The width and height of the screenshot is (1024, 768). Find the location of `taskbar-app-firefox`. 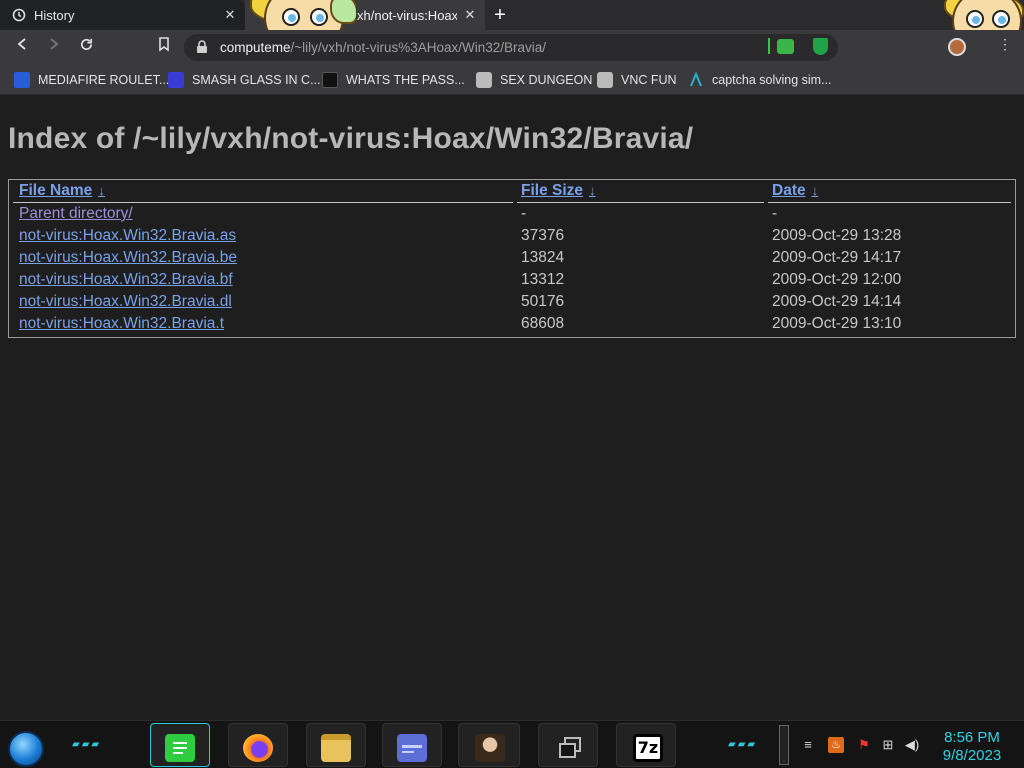

taskbar-app-firefox is located at coordinates (258, 745).